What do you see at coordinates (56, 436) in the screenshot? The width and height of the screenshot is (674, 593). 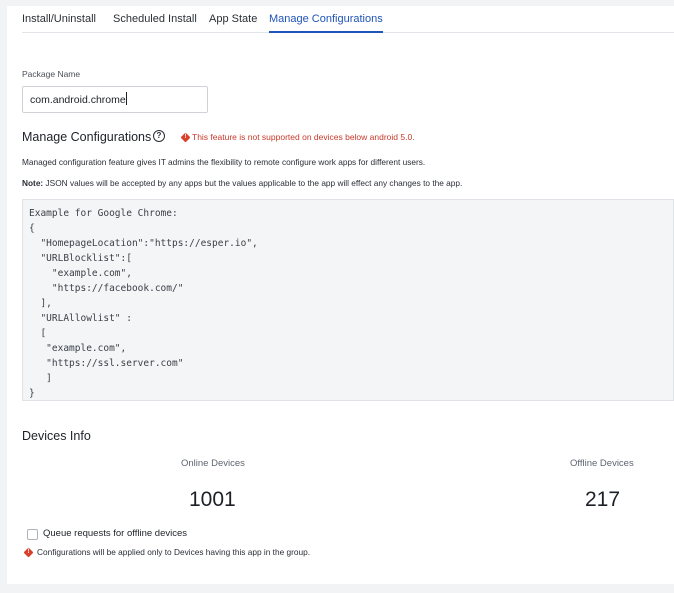 I see `devices-info-title: Devices Info` at bounding box center [56, 436].